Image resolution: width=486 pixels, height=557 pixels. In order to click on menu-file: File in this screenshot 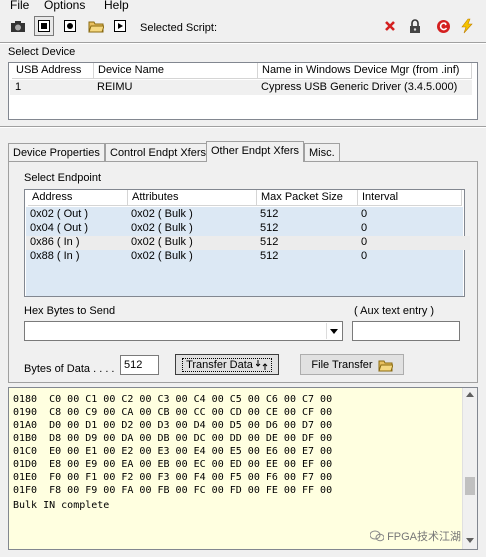, I will do `click(19, 6)`.